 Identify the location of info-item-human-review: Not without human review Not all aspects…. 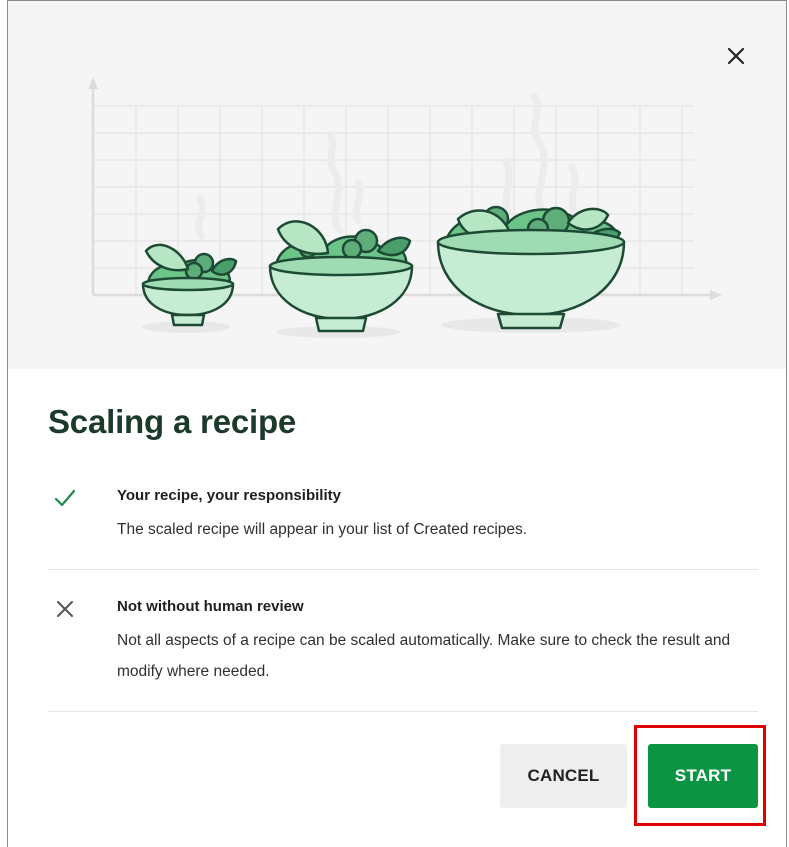
(403, 654).